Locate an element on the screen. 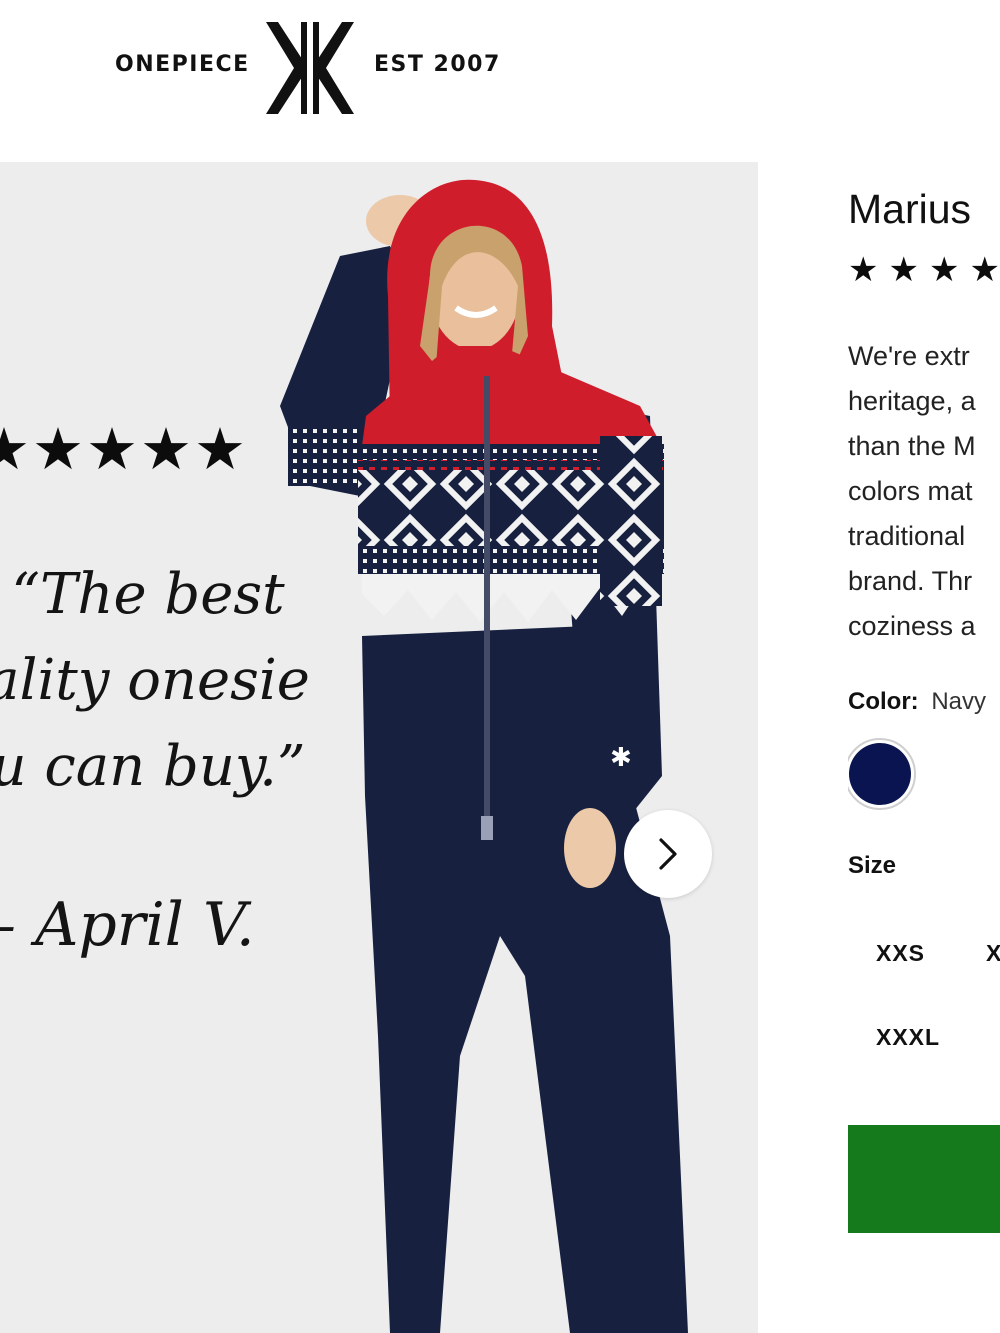 The width and height of the screenshot is (1000, 1333). color-row: Color: Navy is located at coordinates (917, 702).